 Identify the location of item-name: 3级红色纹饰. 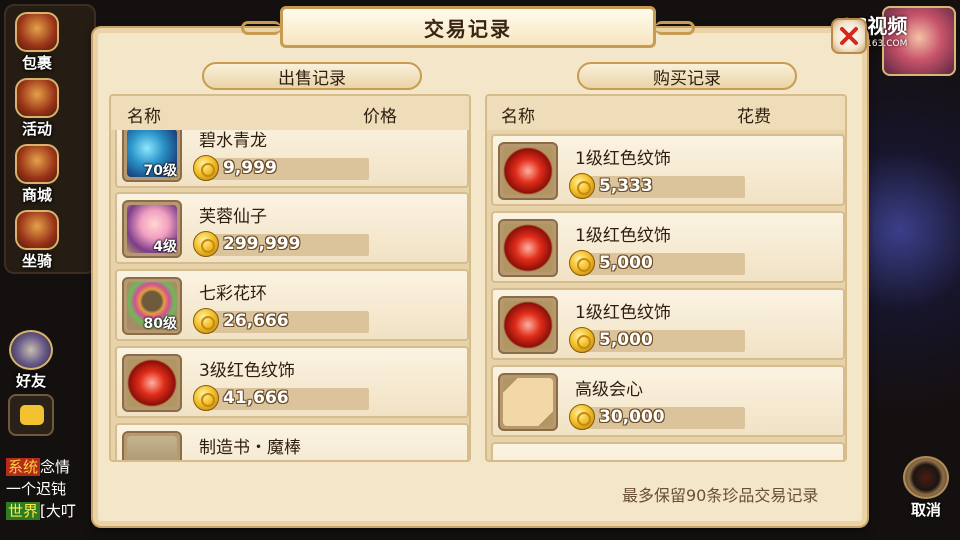
(247, 371).